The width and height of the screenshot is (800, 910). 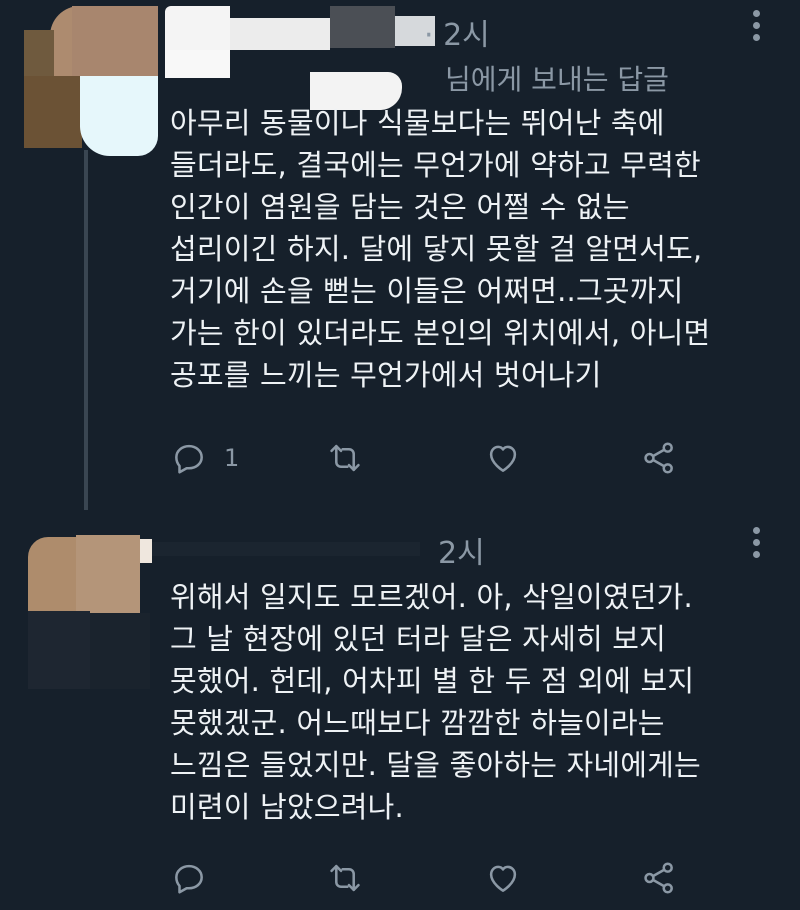 I want to click on reply-count: 1, so click(x=232, y=458).